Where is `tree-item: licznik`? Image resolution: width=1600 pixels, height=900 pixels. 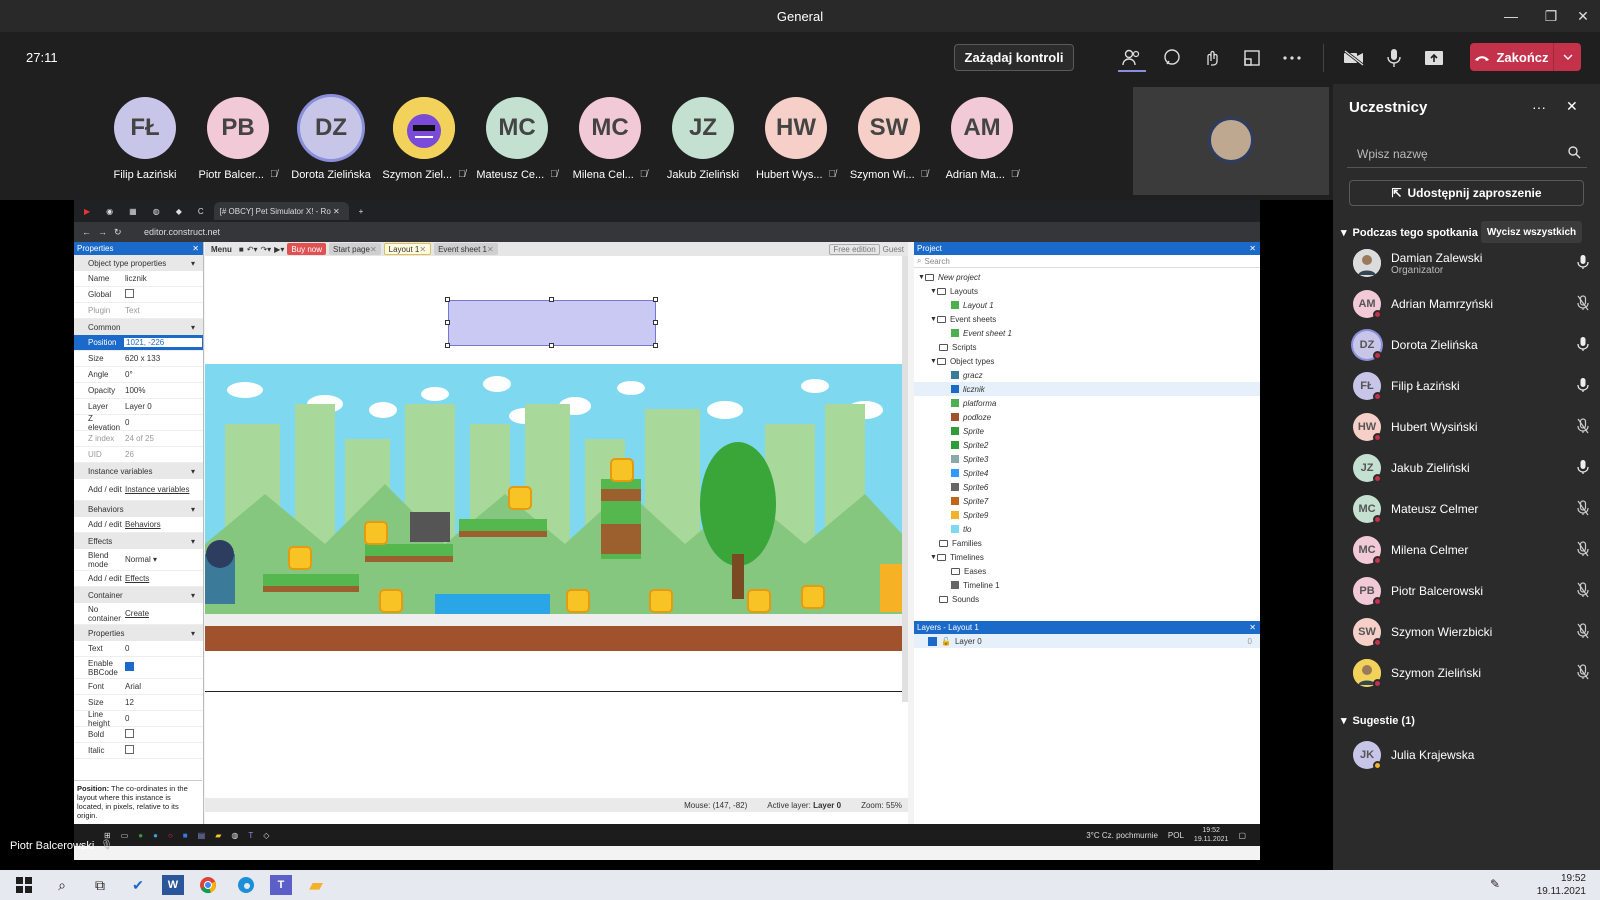 tree-item: licznik is located at coordinates (1087, 389).